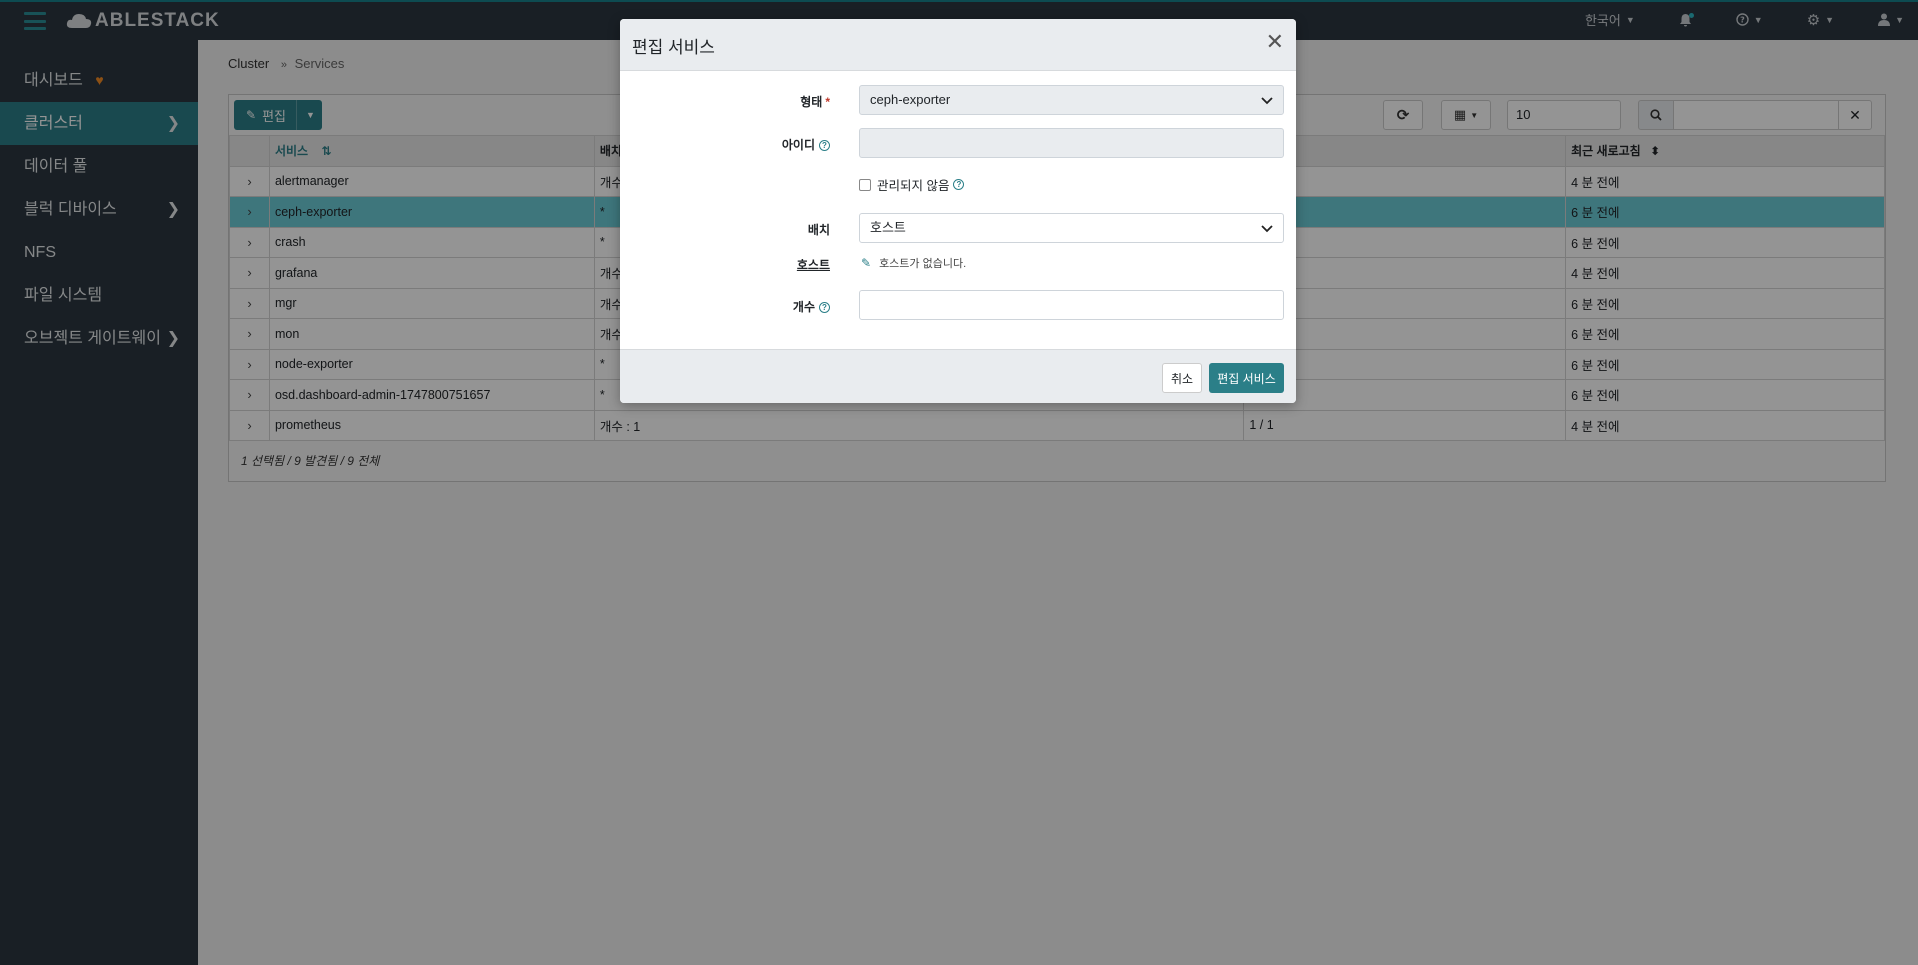 The image size is (1918, 965). I want to click on modal-body: 형태* ceph-exporter 아이디? 관리되지 않음 ? 배치 호스트, so click(958, 210).